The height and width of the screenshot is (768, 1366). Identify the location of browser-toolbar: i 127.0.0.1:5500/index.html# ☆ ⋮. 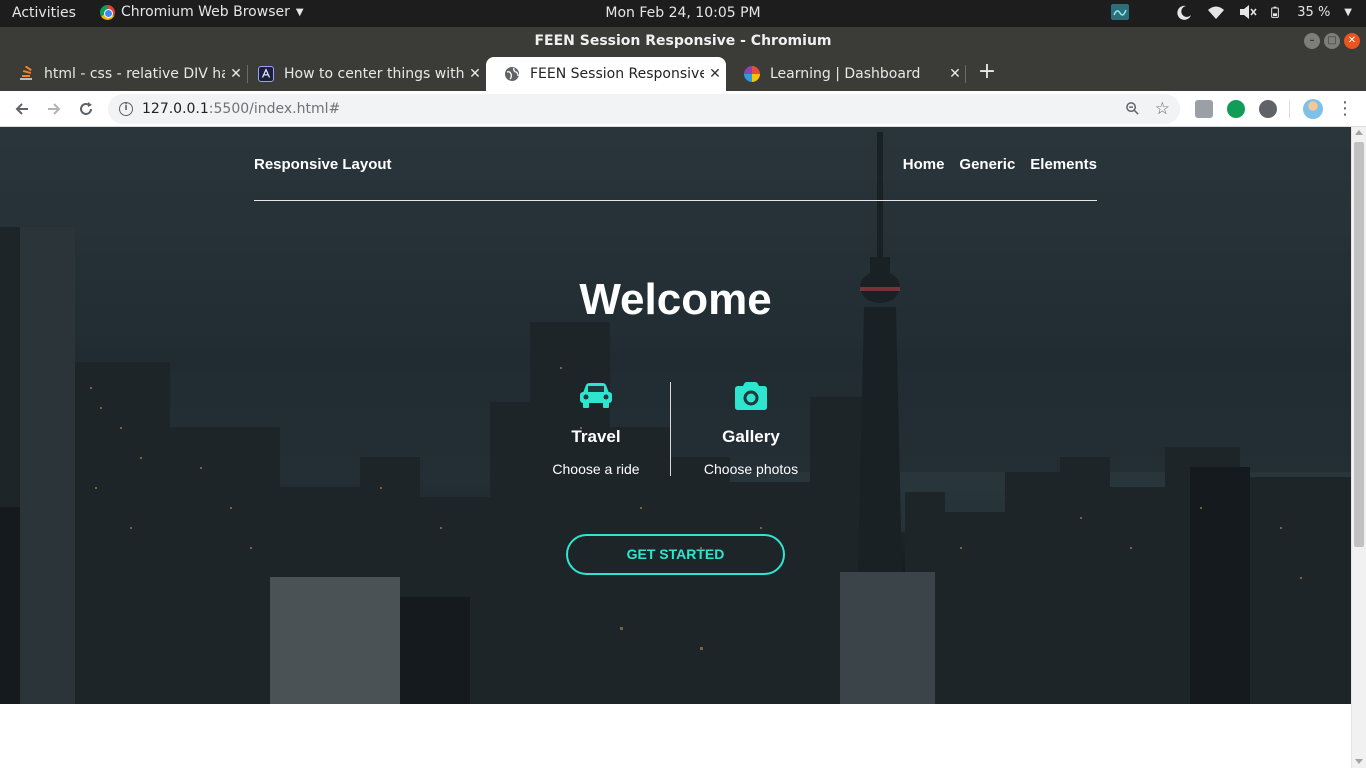
(683, 109).